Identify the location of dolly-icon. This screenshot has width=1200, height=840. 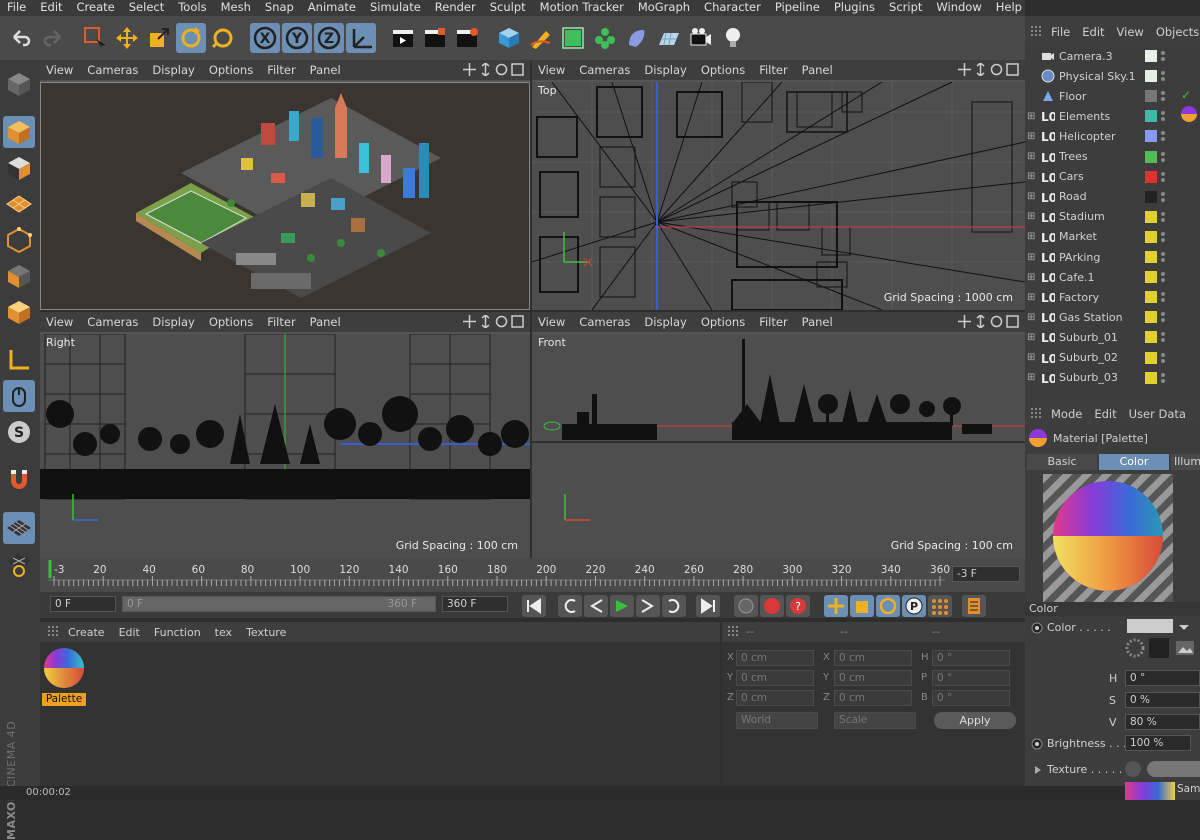
(980, 321).